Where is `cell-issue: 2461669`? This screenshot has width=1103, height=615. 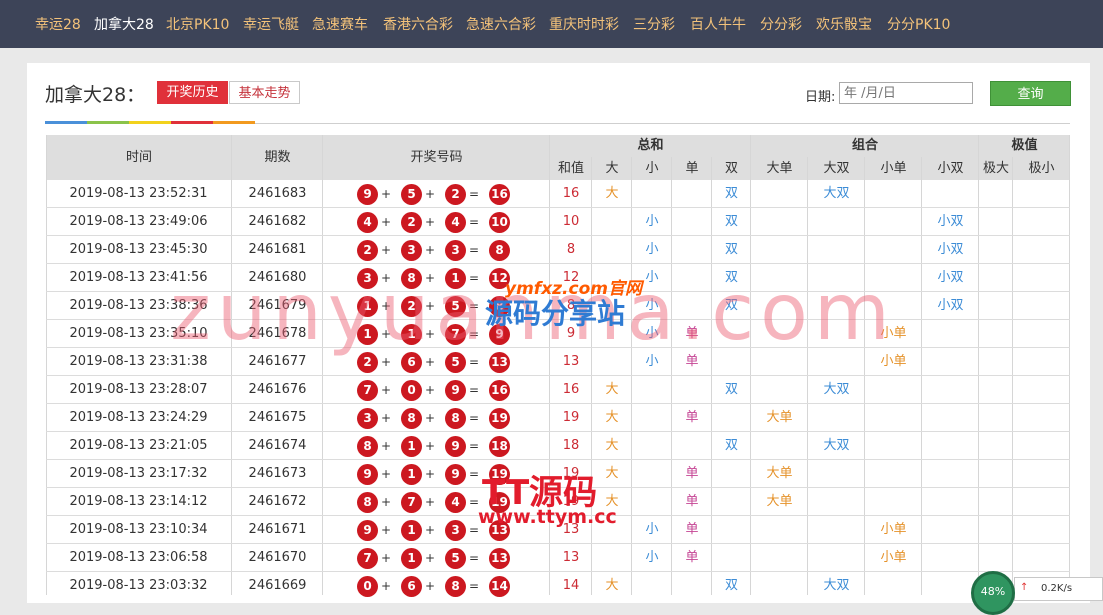
cell-issue: 2461669 is located at coordinates (277, 585).